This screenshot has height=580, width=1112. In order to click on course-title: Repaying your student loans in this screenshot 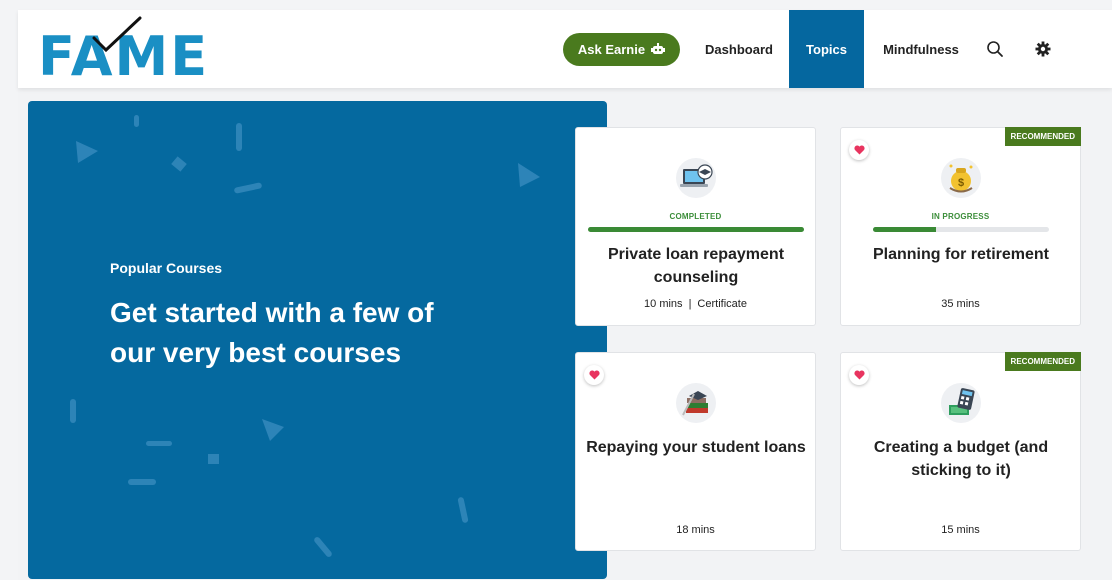, I will do `click(696, 447)`.